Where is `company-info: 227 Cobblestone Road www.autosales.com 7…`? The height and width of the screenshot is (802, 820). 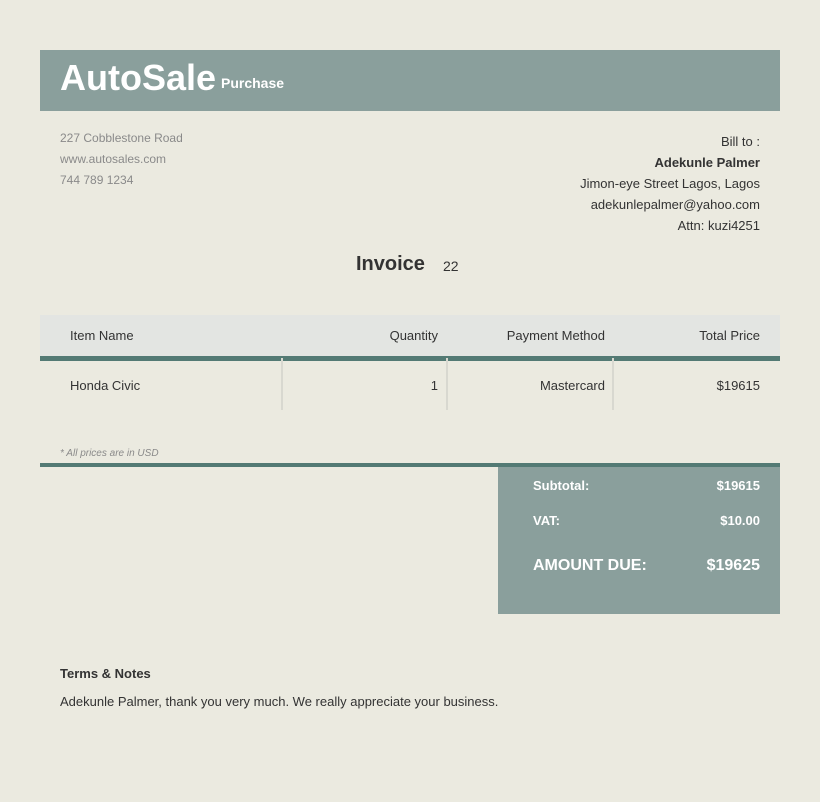 company-info: 227 Cobblestone Road www.autosales.com 7… is located at coordinates (121, 159).